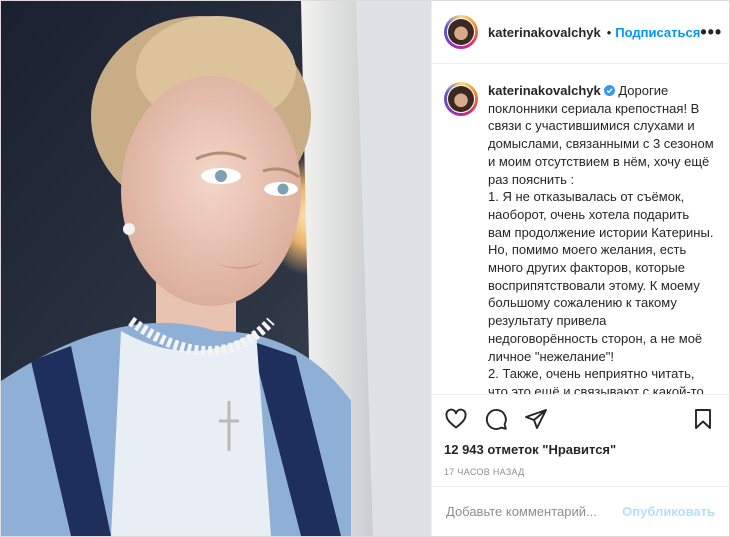 This screenshot has height=537, width=730. What do you see at coordinates (456, 419) in the screenshot?
I see `heart-icon` at bounding box center [456, 419].